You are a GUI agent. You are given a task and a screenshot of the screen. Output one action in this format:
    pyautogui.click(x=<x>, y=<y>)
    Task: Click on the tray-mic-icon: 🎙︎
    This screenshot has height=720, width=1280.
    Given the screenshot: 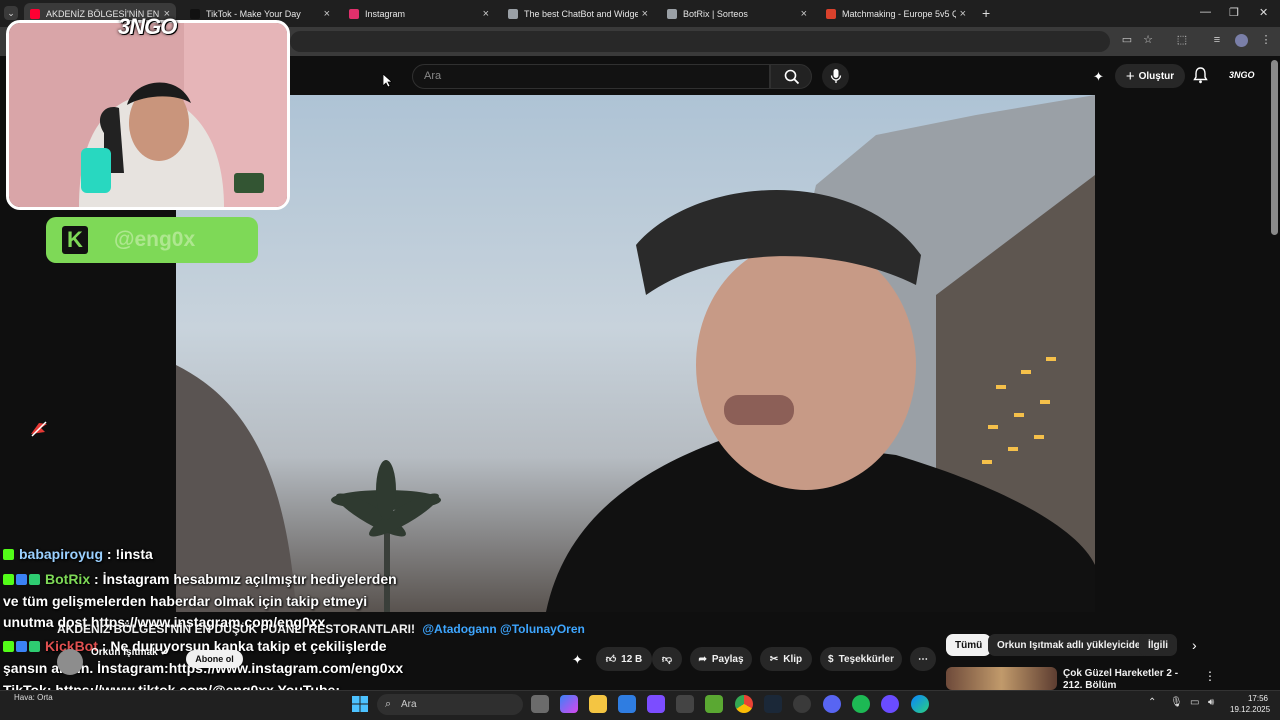 What is the action you would take?
    pyautogui.click(x=1176, y=702)
    